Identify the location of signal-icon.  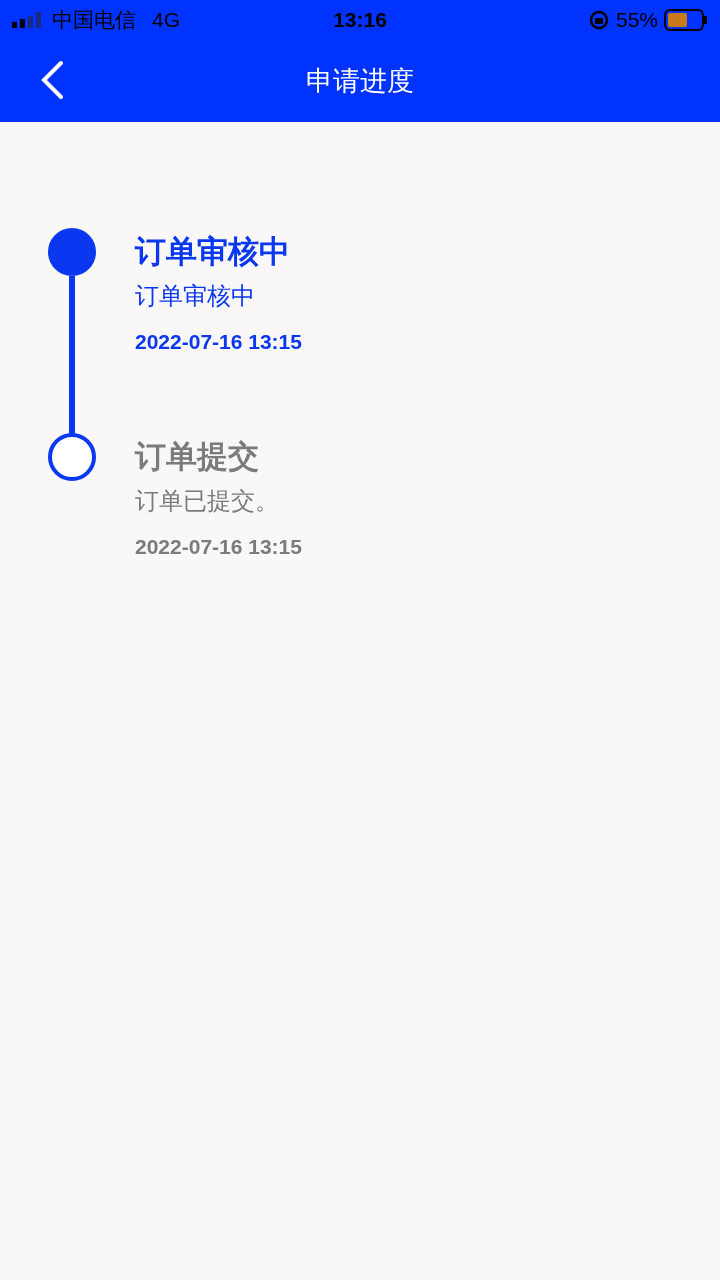
(28, 20).